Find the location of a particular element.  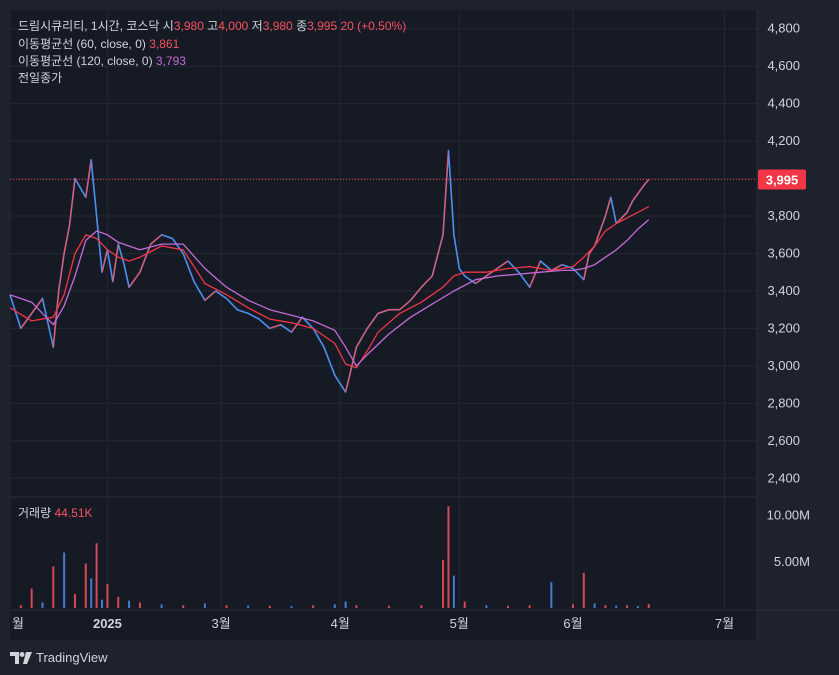

price-tick-label: 3,200 is located at coordinates (783, 327).